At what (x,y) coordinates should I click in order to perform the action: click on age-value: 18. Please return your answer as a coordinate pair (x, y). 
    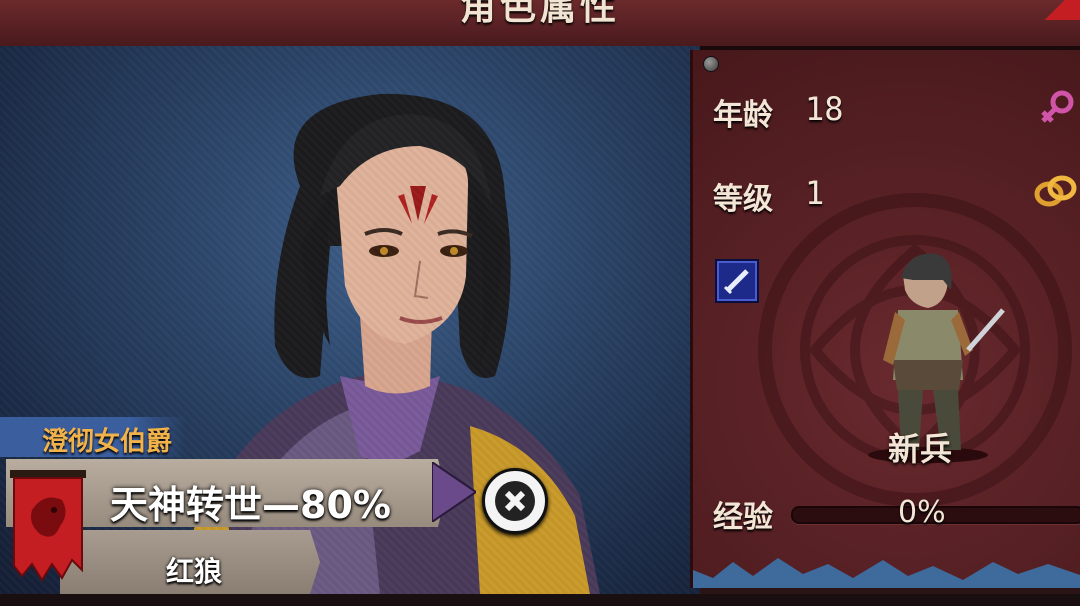
    Looking at the image, I should click on (824, 109).